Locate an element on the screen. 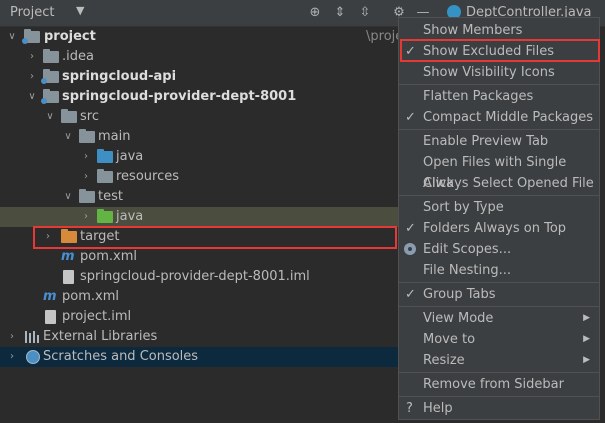 Image resolution: width=605 pixels, height=423 pixels. tree-label: target is located at coordinates (100, 236).